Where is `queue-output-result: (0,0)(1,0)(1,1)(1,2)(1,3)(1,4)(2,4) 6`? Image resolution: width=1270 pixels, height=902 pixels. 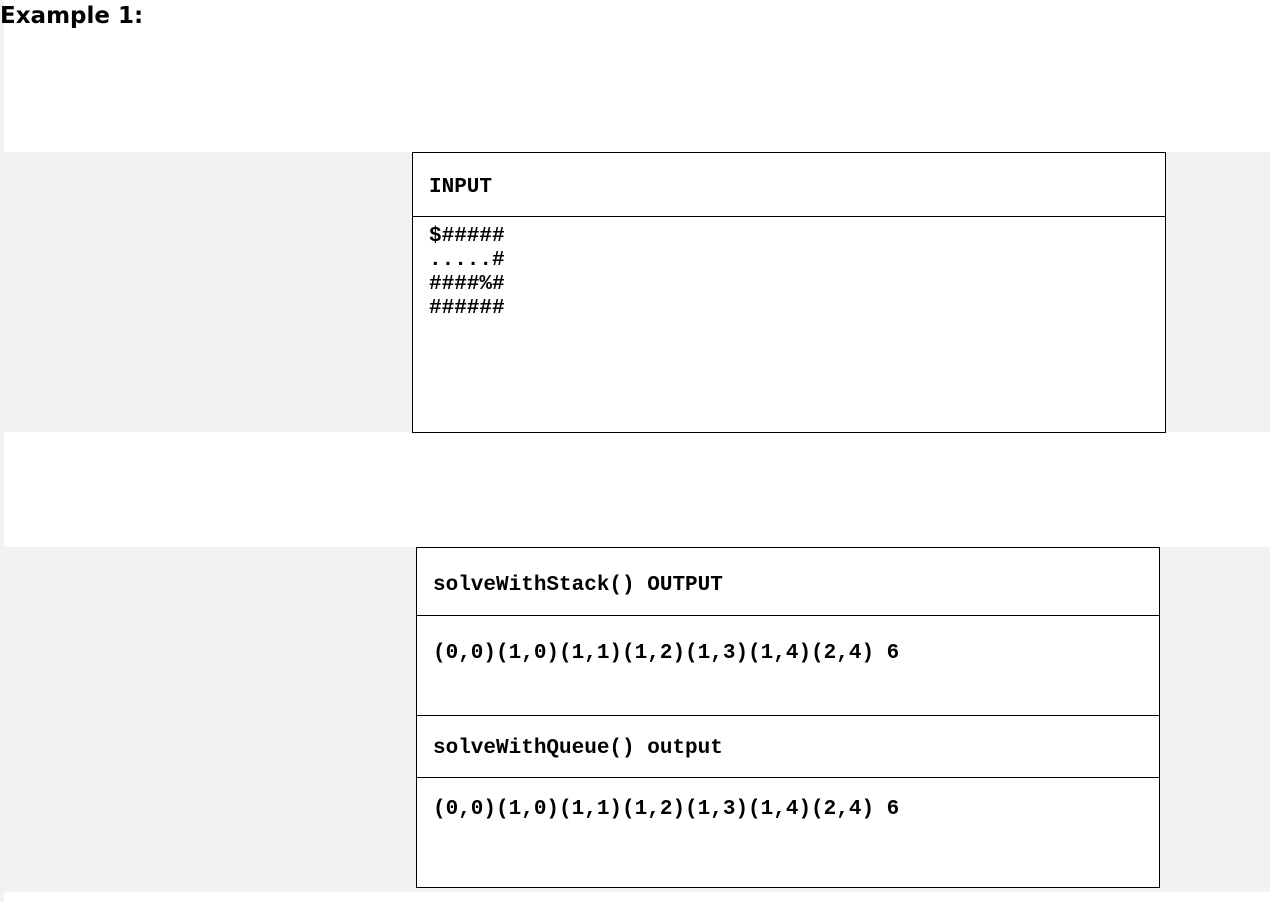
queue-output-result: (0,0)(1,0)(1,1)(1,2)(1,3)(1,4)(2,4) 6 is located at coordinates (666, 809).